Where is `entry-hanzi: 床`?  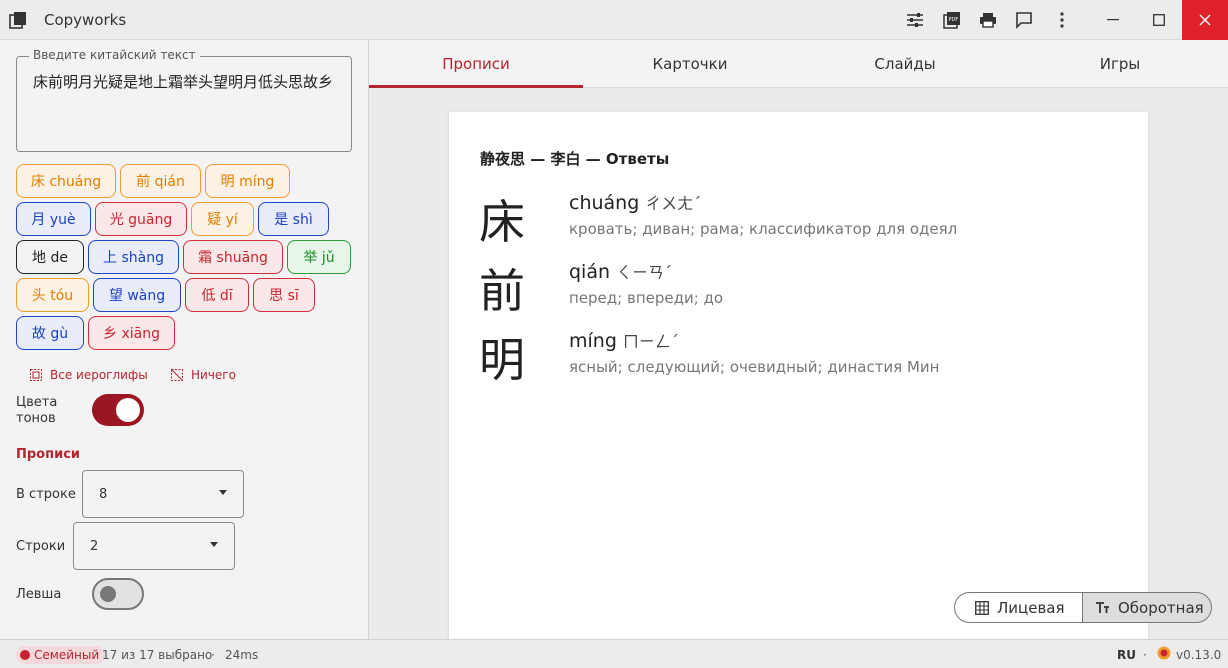
entry-hanzi: 床 is located at coordinates (502, 222).